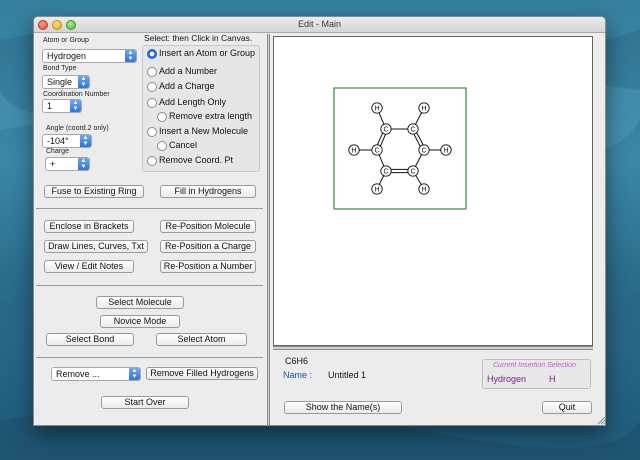 Image resolution: width=640 pixels, height=460 pixels. I want to click on split-handle, so click(433, 348).